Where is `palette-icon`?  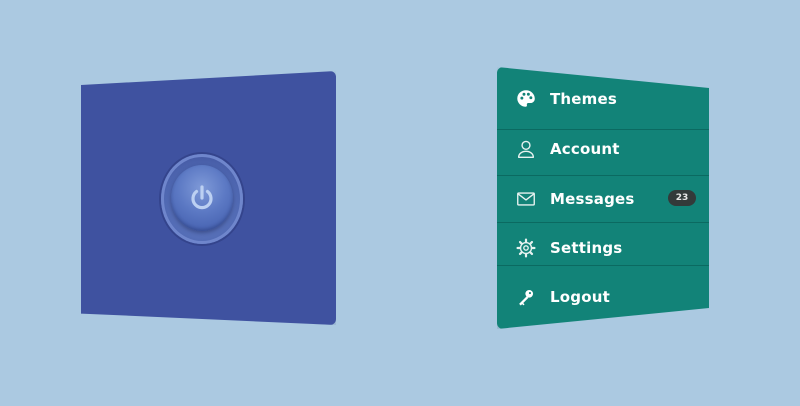
palette-icon is located at coordinates (526, 99).